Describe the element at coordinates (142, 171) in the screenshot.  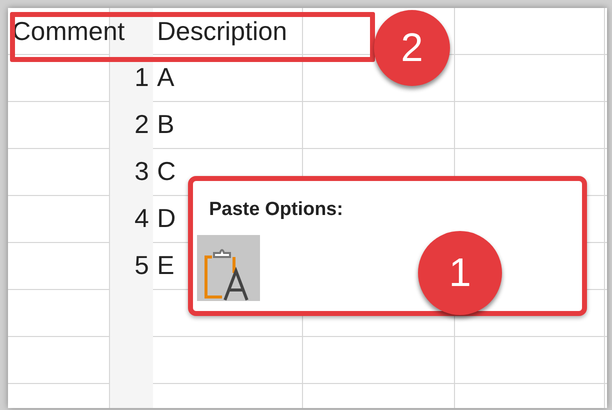
I see `number-cell-text: 3` at that location.